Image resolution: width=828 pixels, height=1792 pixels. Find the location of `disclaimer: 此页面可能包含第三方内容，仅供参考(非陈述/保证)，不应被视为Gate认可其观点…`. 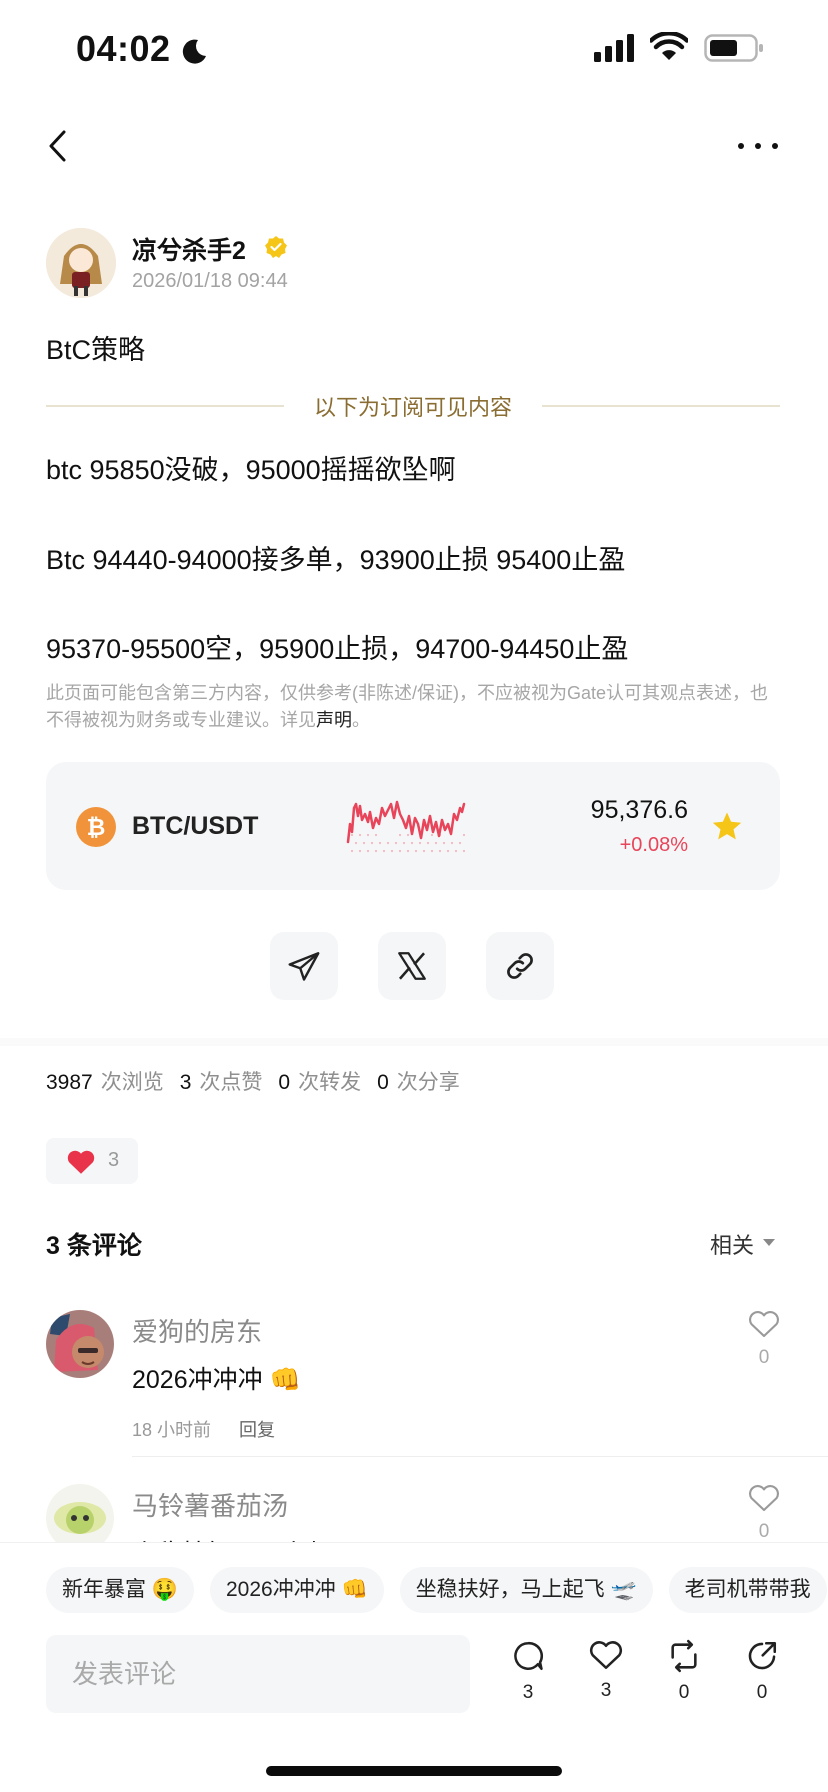

disclaimer: 此页面可能包含第三方内容，仅供参考(非陈述/保证)，不应被视为Gate认可其观点… is located at coordinates (413, 707).